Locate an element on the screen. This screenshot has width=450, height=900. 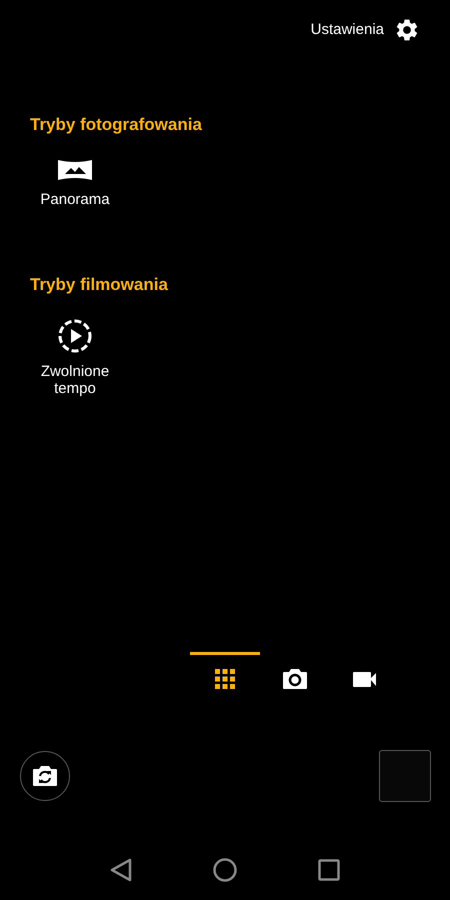
recents-icon is located at coordinates (329, 870).